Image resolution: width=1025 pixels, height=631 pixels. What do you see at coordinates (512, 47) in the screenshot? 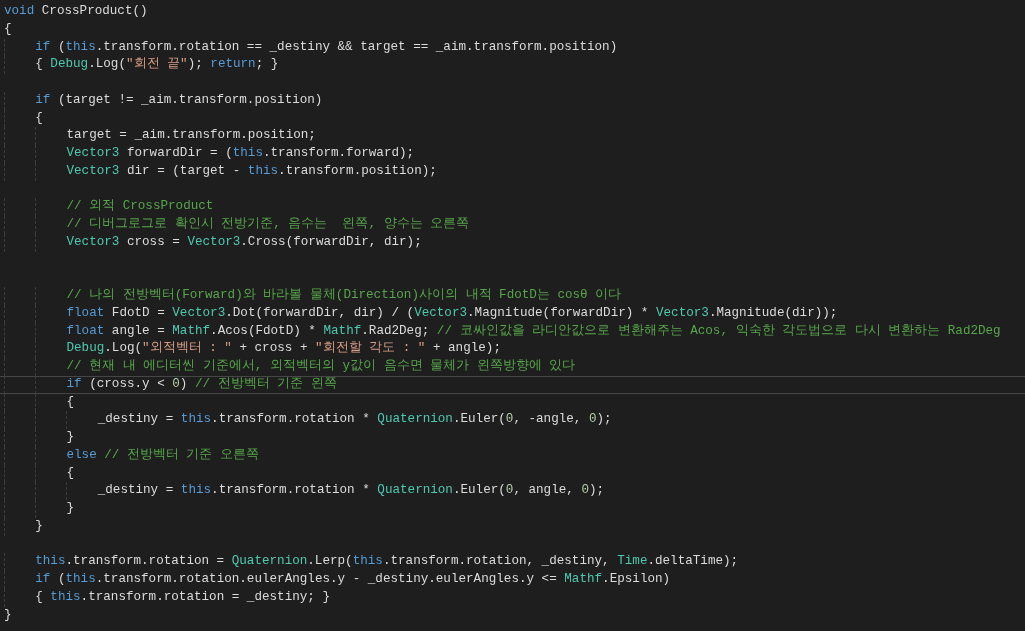
I see `code-line: if (this.transform.rotation == _destiny && target == _aim.transform.position)` at bounding box center [512, 47].